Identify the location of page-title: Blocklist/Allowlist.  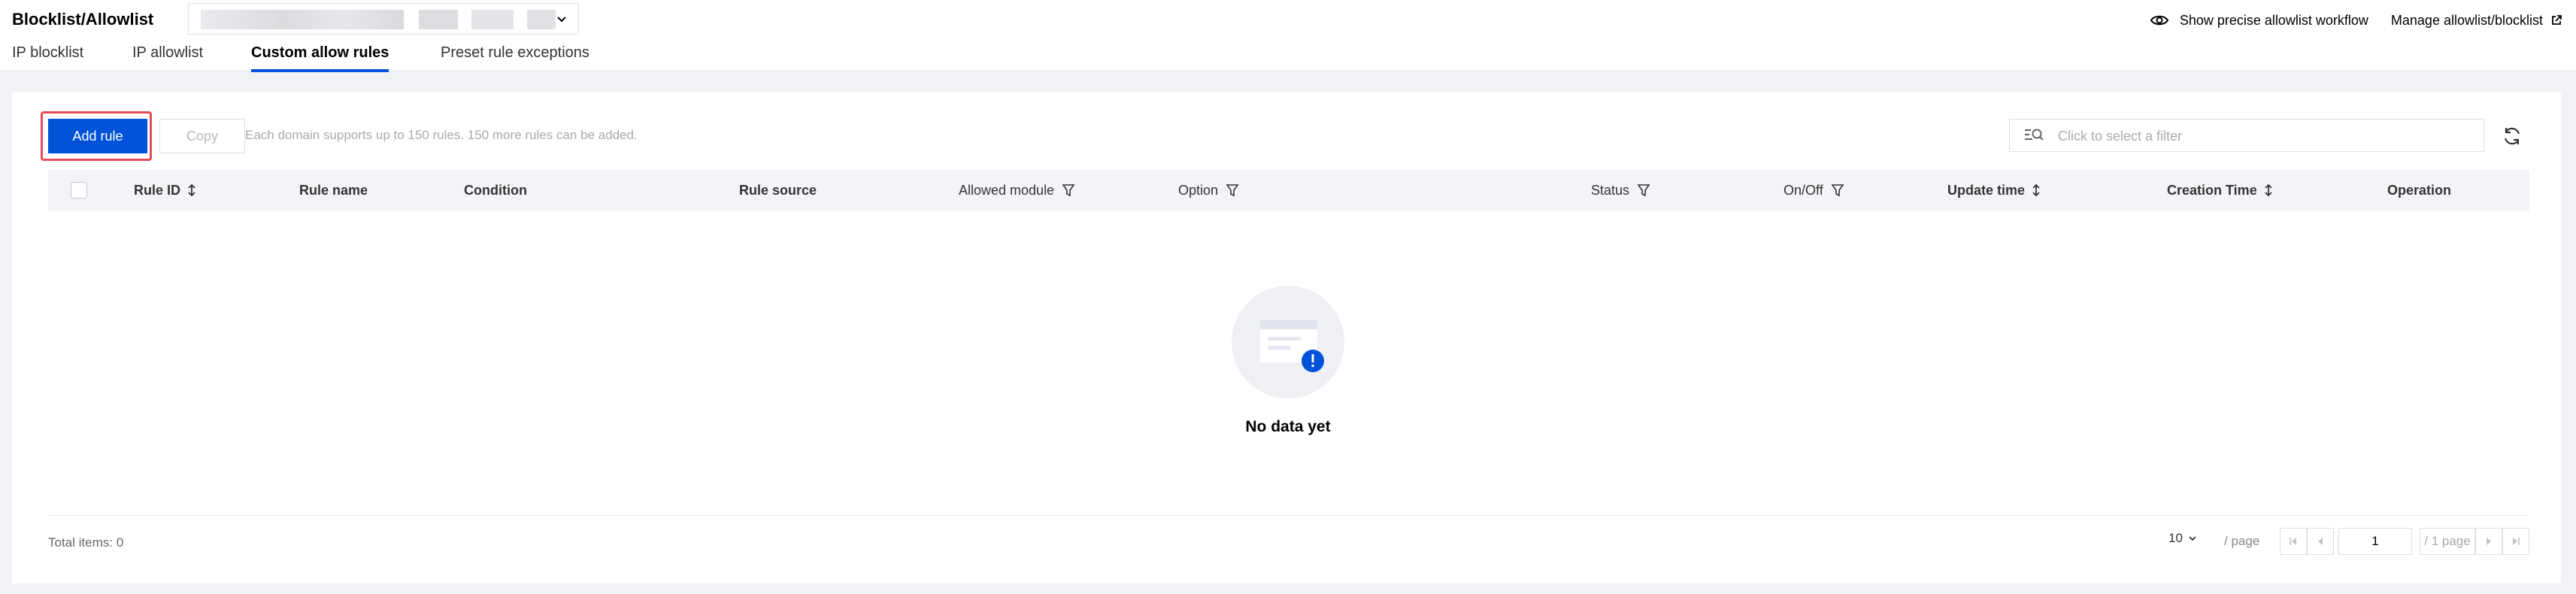
(83, 19).